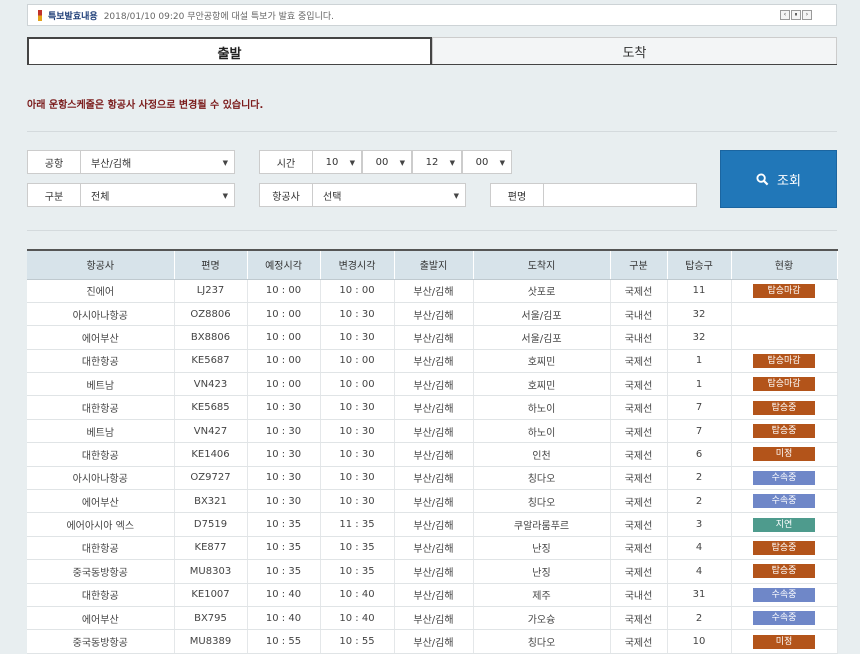 The height and width of the screenshot is (654, 860). Describe the element at coordinates (487, 162) in the screenshot. I see `minute-to-select: 00 ▼` at that location.